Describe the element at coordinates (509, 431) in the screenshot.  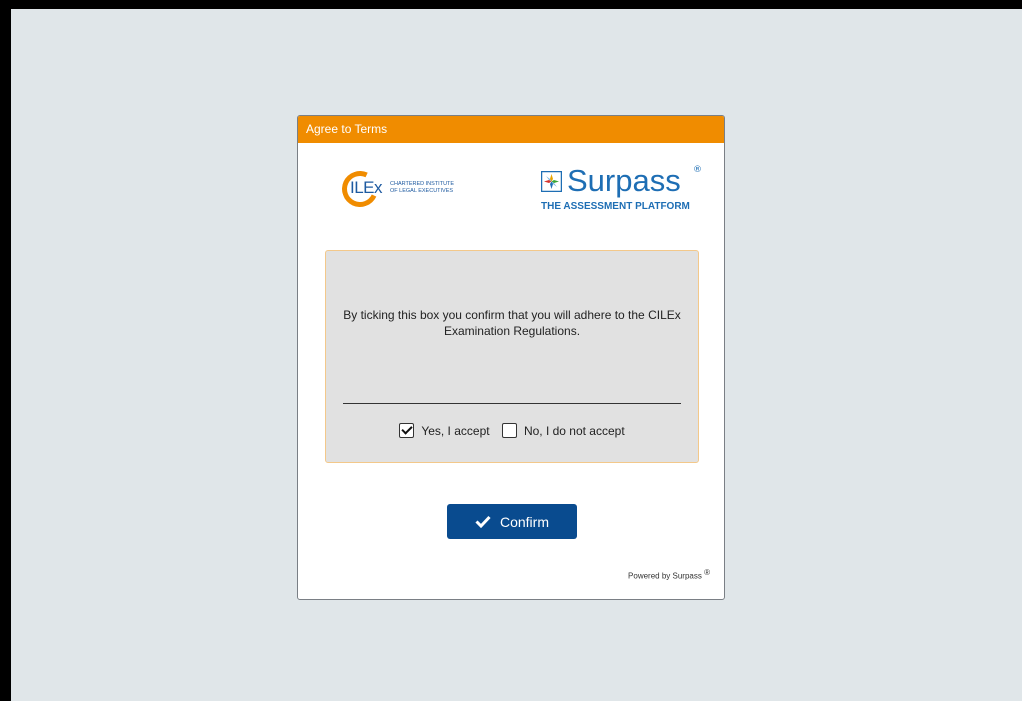
I see `decline-checkbox` at that location.